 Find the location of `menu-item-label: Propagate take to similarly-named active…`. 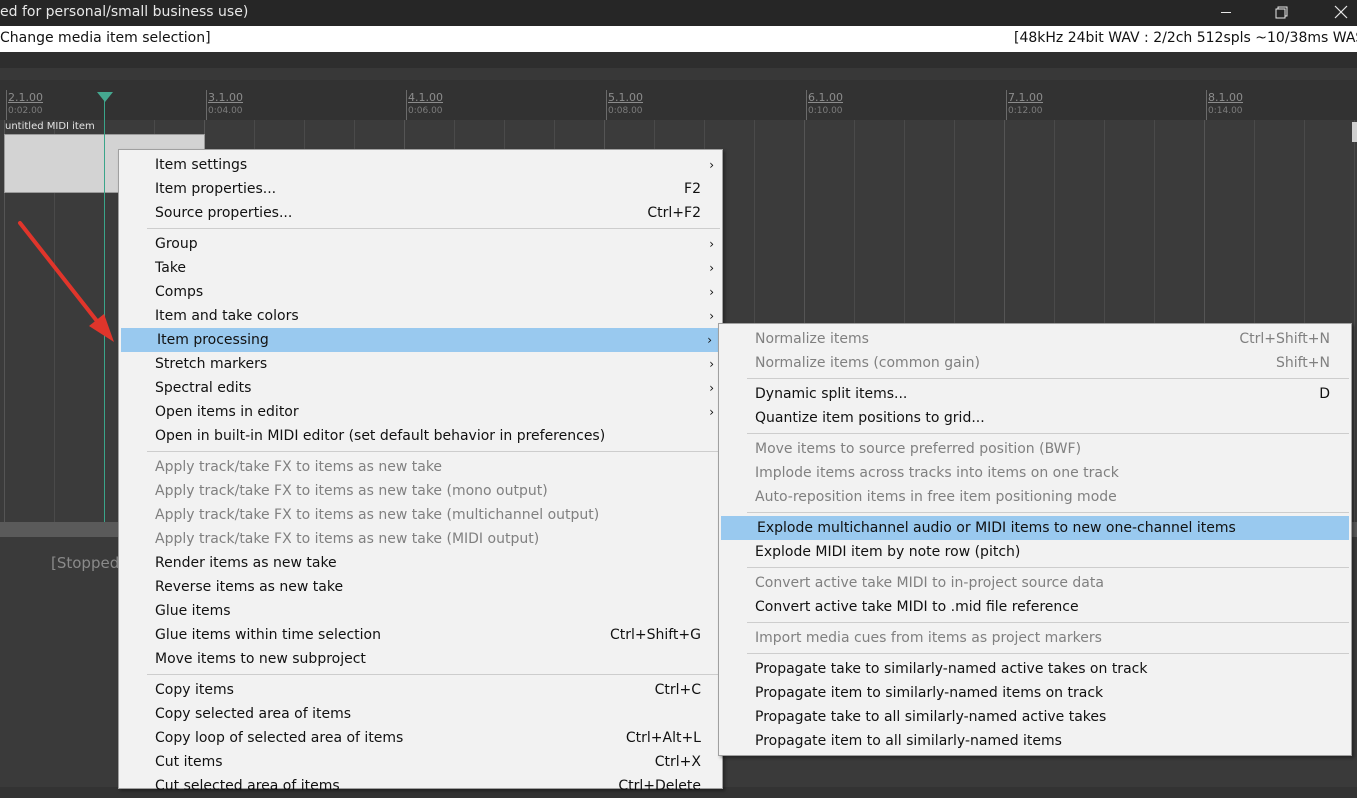

menu-item-label: Propagate take to similarly-named active… is located at coordinates (951, 669).